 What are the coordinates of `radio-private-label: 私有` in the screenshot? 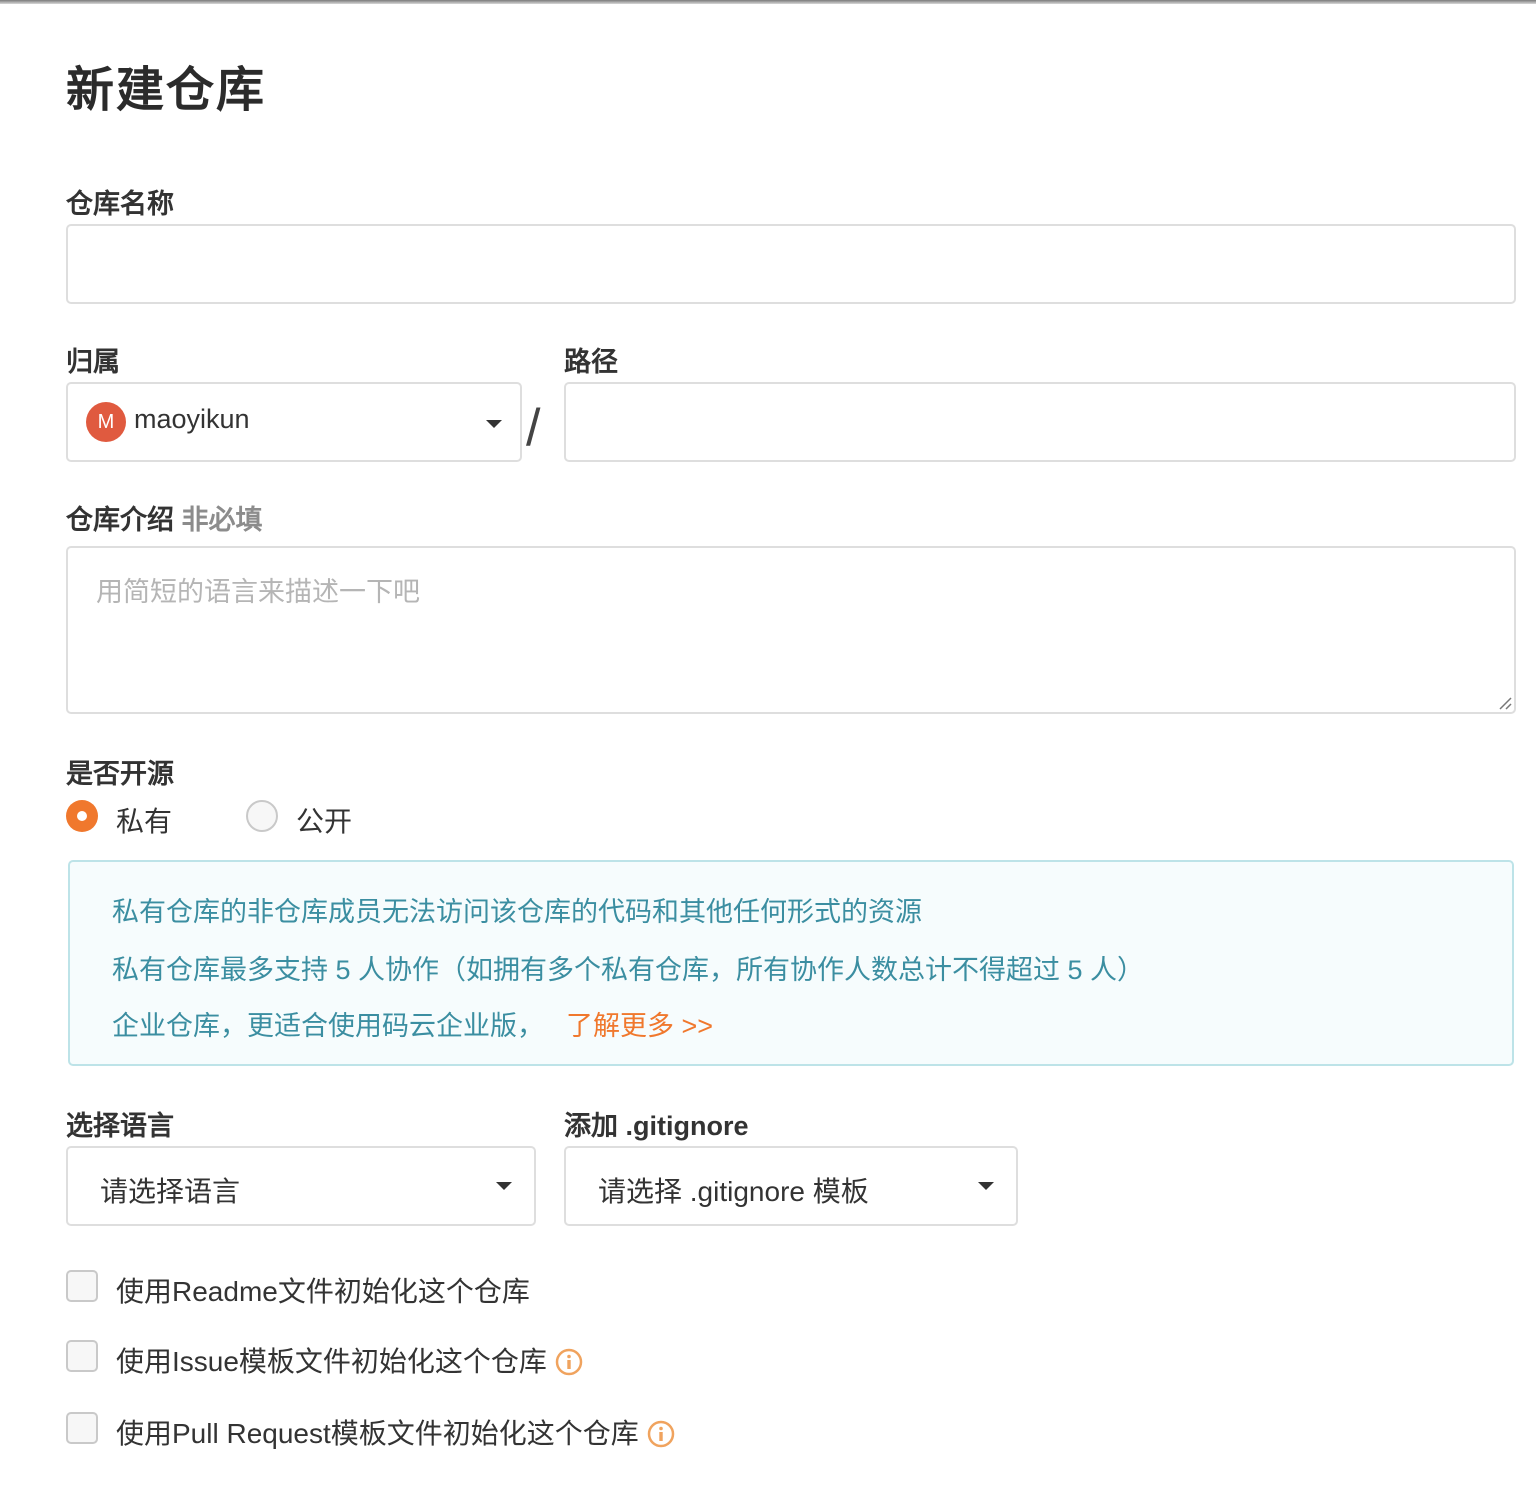 It's located at (144, 820).